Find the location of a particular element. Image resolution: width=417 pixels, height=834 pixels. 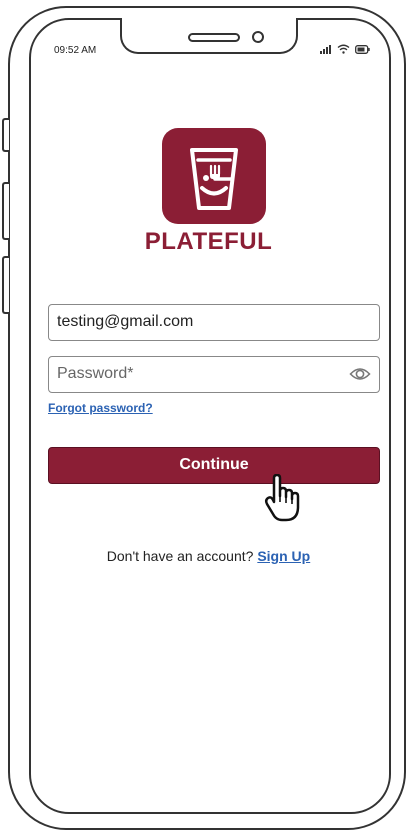

password-field-container is located at coordinates (214, 374).